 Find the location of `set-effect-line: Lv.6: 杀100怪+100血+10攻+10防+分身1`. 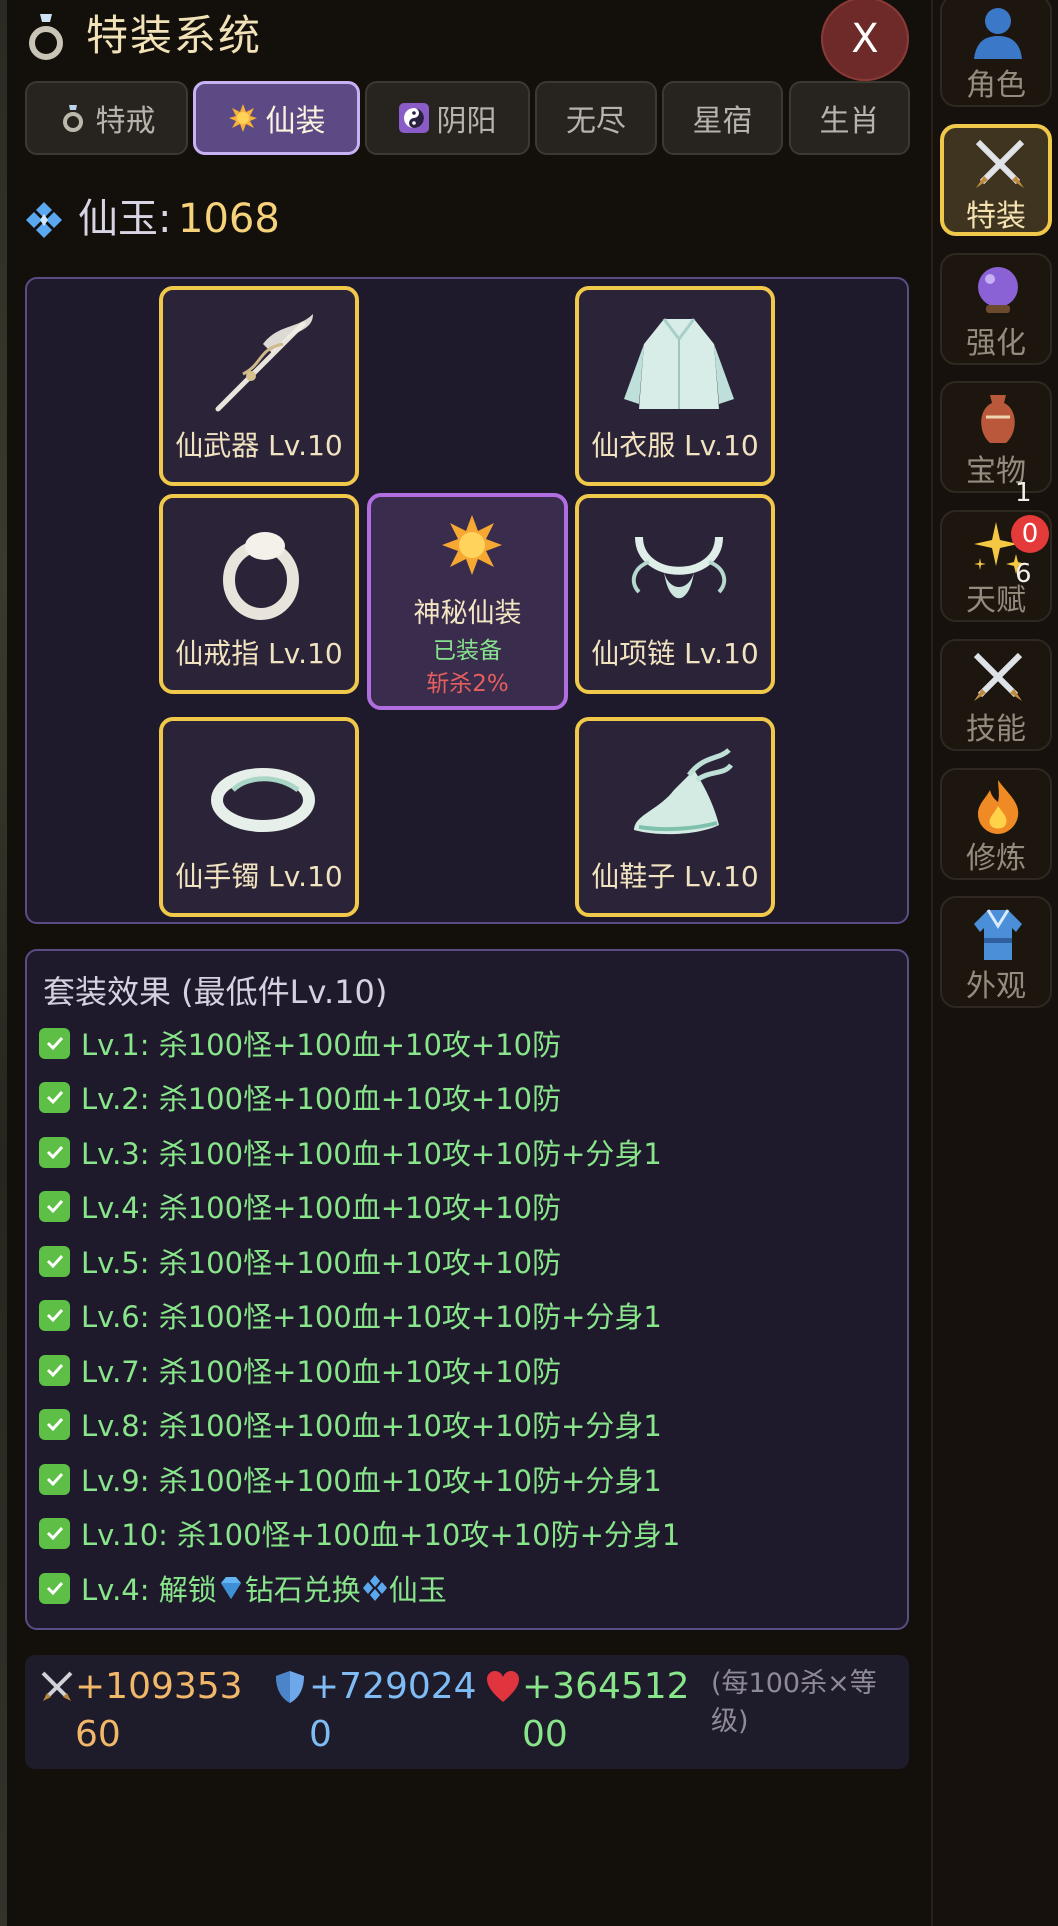

set-effect-line: Lv.6: 杀100怪+100血+10攻+10防+分身1 is located at coordinates (350, 1315).